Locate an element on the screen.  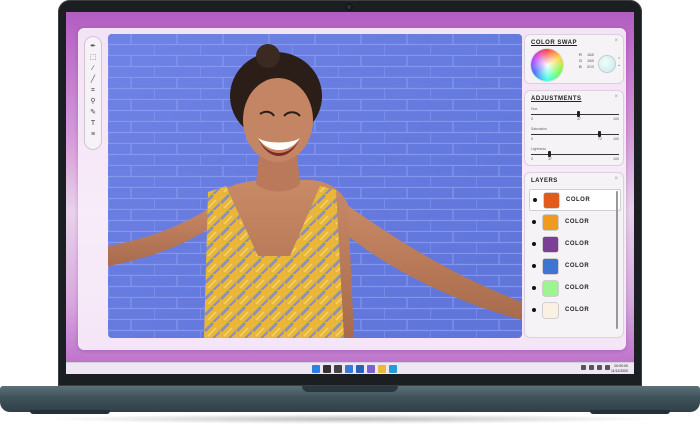
taskbar-apps is located at coordinates (354, 369).